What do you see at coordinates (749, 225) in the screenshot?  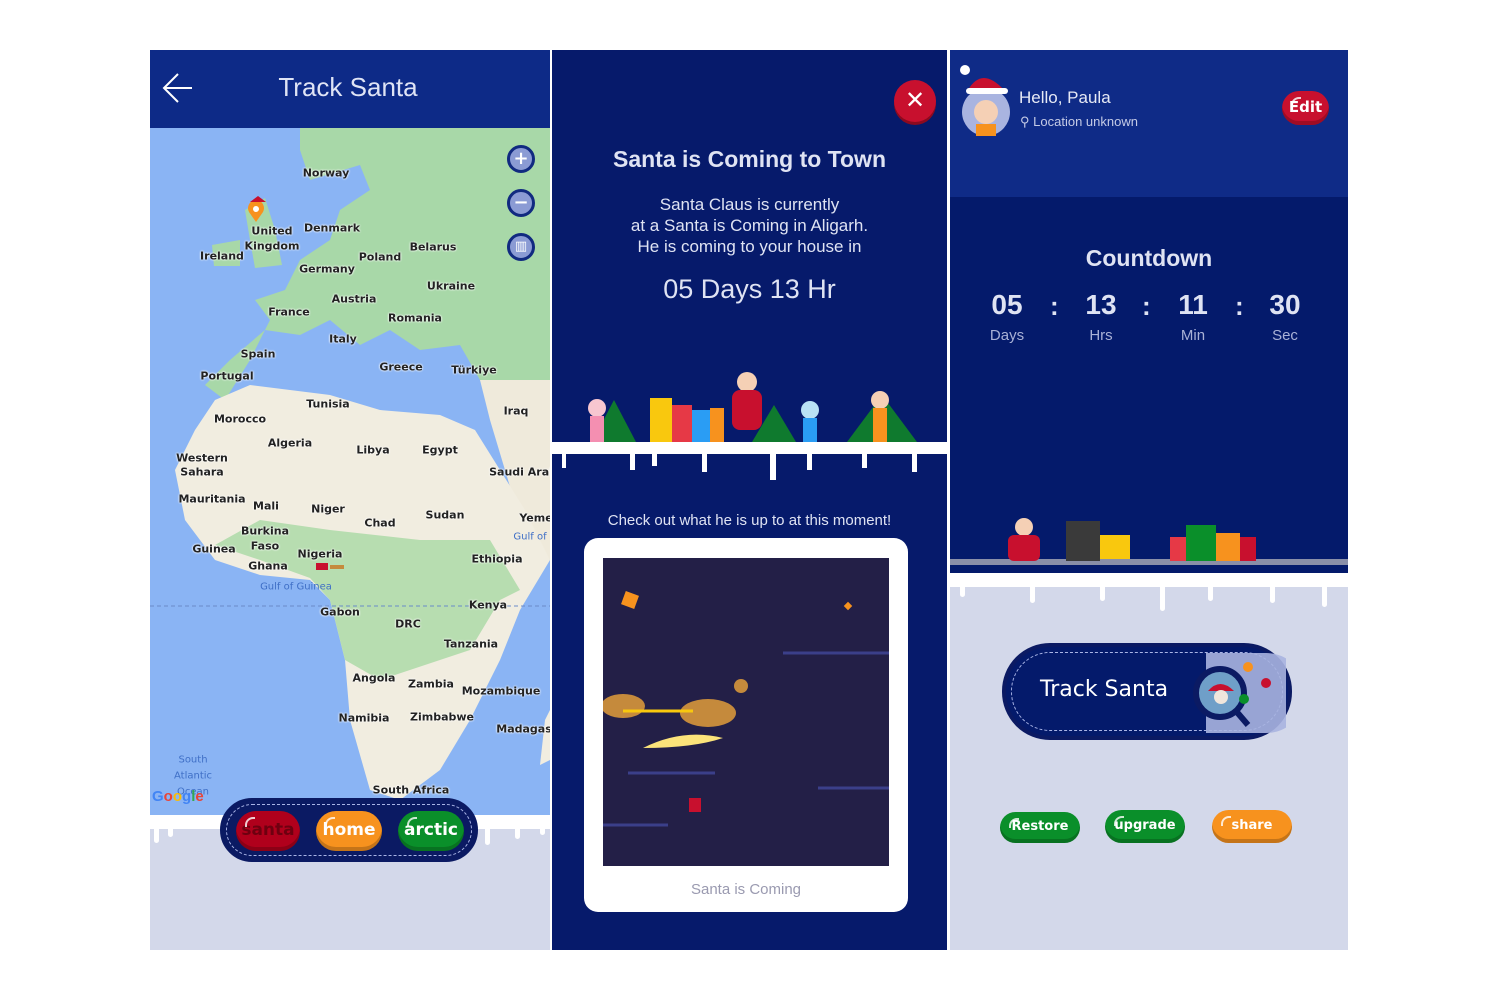 I see `popup-line-2: at a Santa is Coming in Aligarh.` at bounding box center [749, 225].